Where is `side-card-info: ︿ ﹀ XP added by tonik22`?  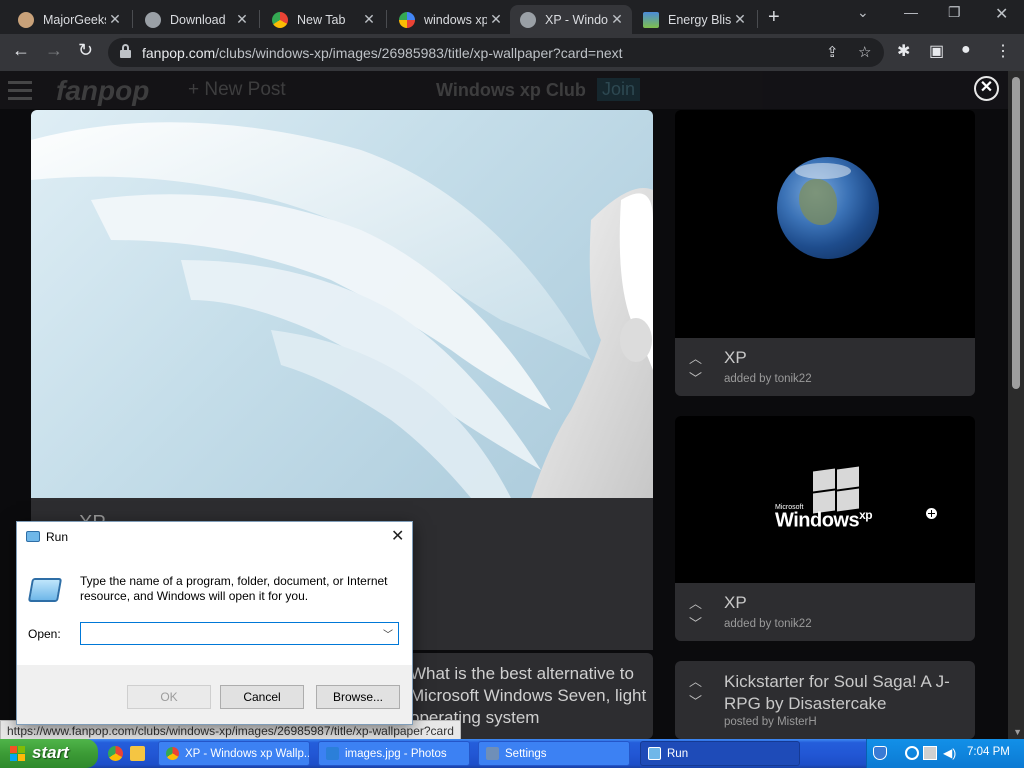
side-card-info: ︿ ﹀ XP added by tonik22 is located at coordinates (825, 367).